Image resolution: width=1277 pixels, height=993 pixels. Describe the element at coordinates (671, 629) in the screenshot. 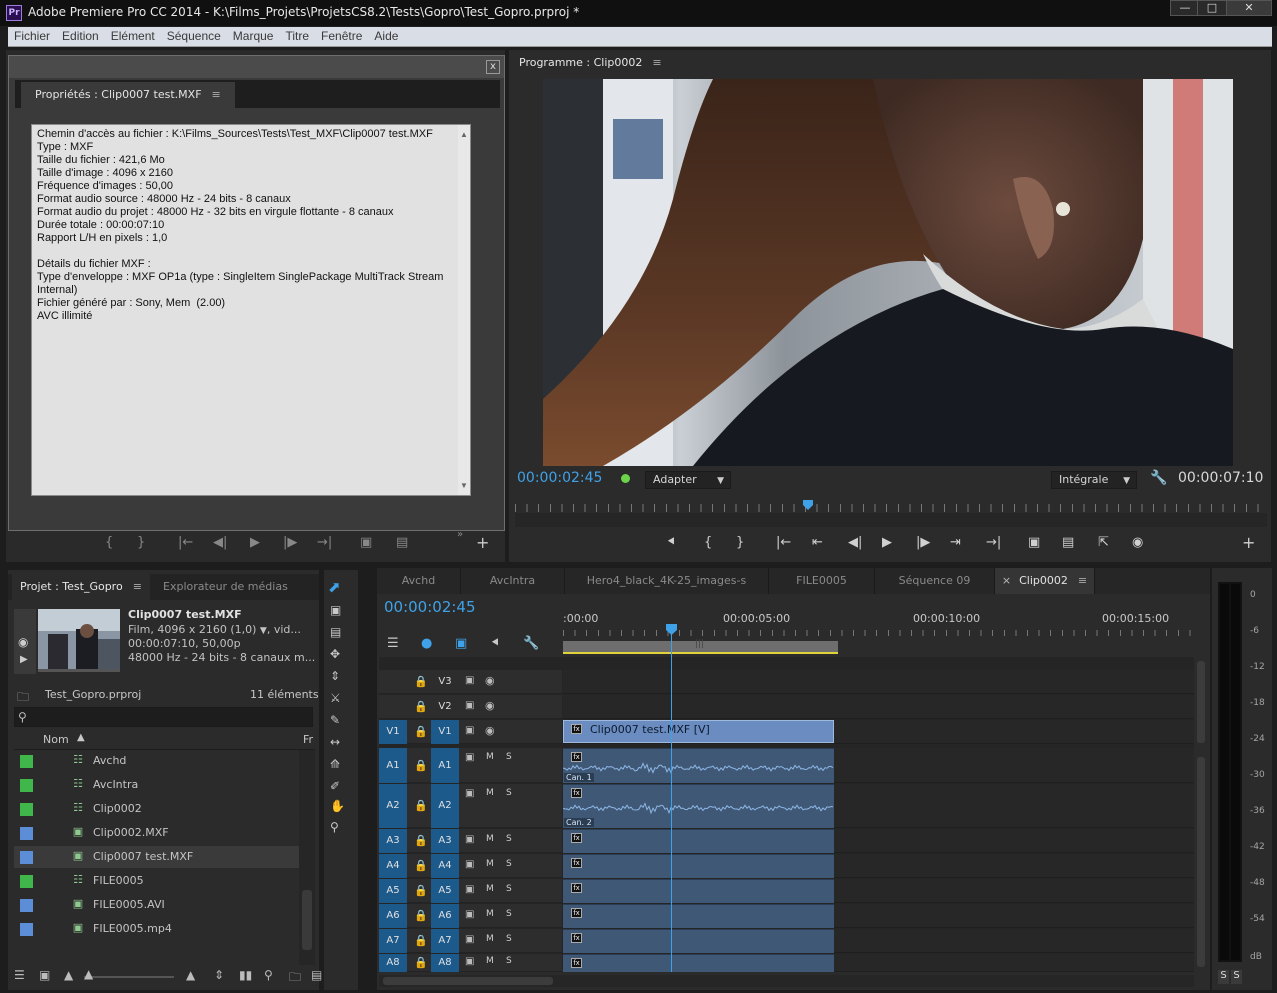

I see `timeline-playhead` at that location.